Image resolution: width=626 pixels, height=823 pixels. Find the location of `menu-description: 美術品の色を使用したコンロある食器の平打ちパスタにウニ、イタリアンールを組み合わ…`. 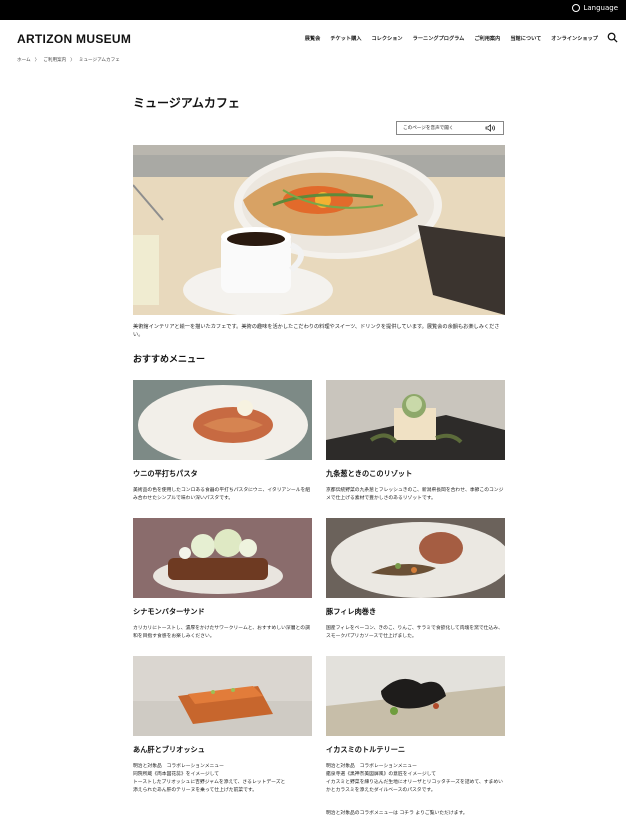

menu-description: 美術品の色を使用したコンロある食器の平打ちパスタにウニ、イタリアンールを組み合わ… is located at coordinates (222, 494).